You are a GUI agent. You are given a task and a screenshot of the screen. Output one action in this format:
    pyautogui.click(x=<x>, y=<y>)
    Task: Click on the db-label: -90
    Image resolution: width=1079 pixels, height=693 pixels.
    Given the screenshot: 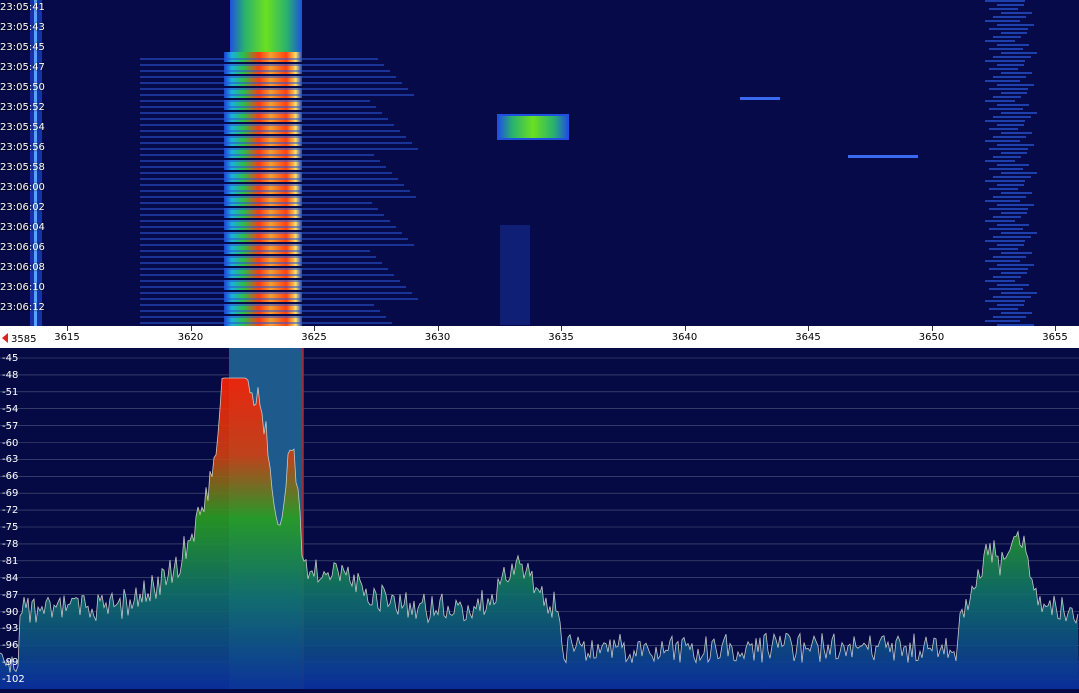 What is the action you would take?
    pyautogui.click(x=10, y=612)
    